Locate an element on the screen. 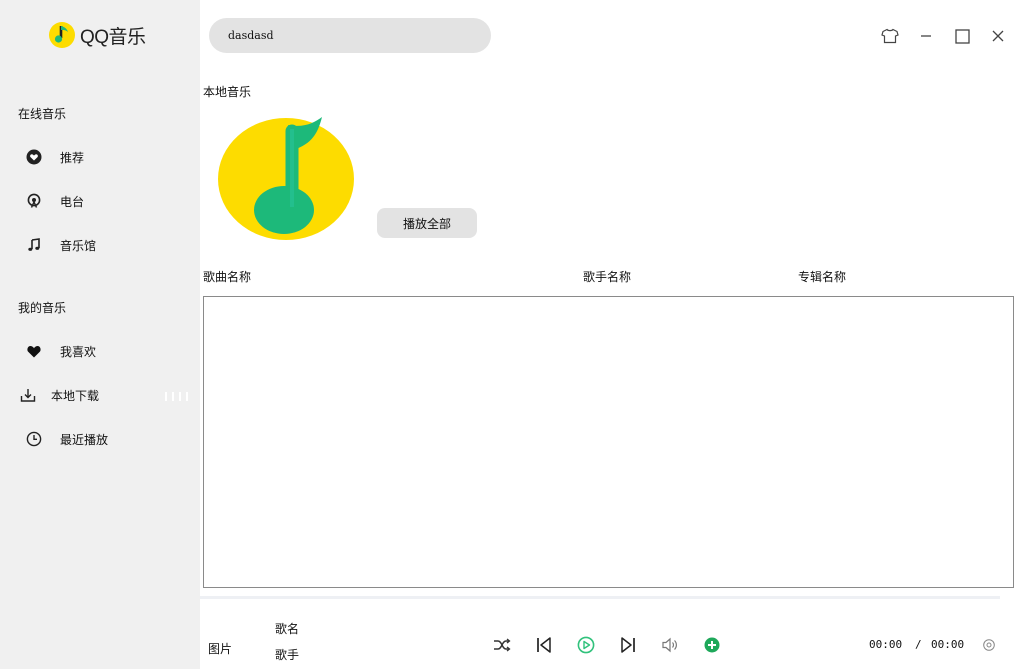 This screenshot has width=1014, height=669. player-divider is located at coordinates (600, 597).